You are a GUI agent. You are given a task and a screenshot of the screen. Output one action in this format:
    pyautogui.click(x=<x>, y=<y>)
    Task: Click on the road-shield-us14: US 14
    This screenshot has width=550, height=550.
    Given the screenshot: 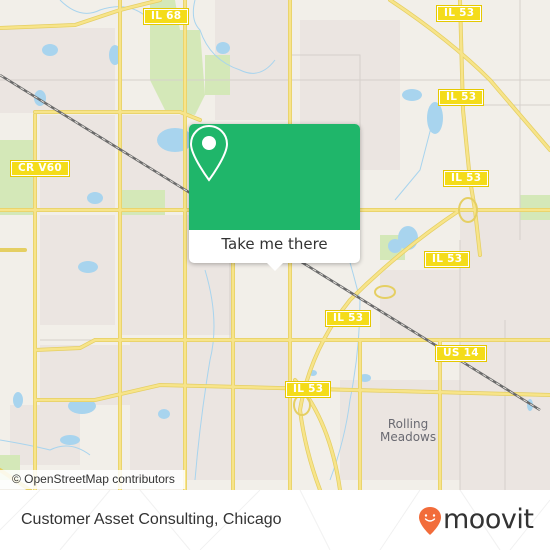 What is the action you would take?
    pyautogui.click(x=461, y=353)
    